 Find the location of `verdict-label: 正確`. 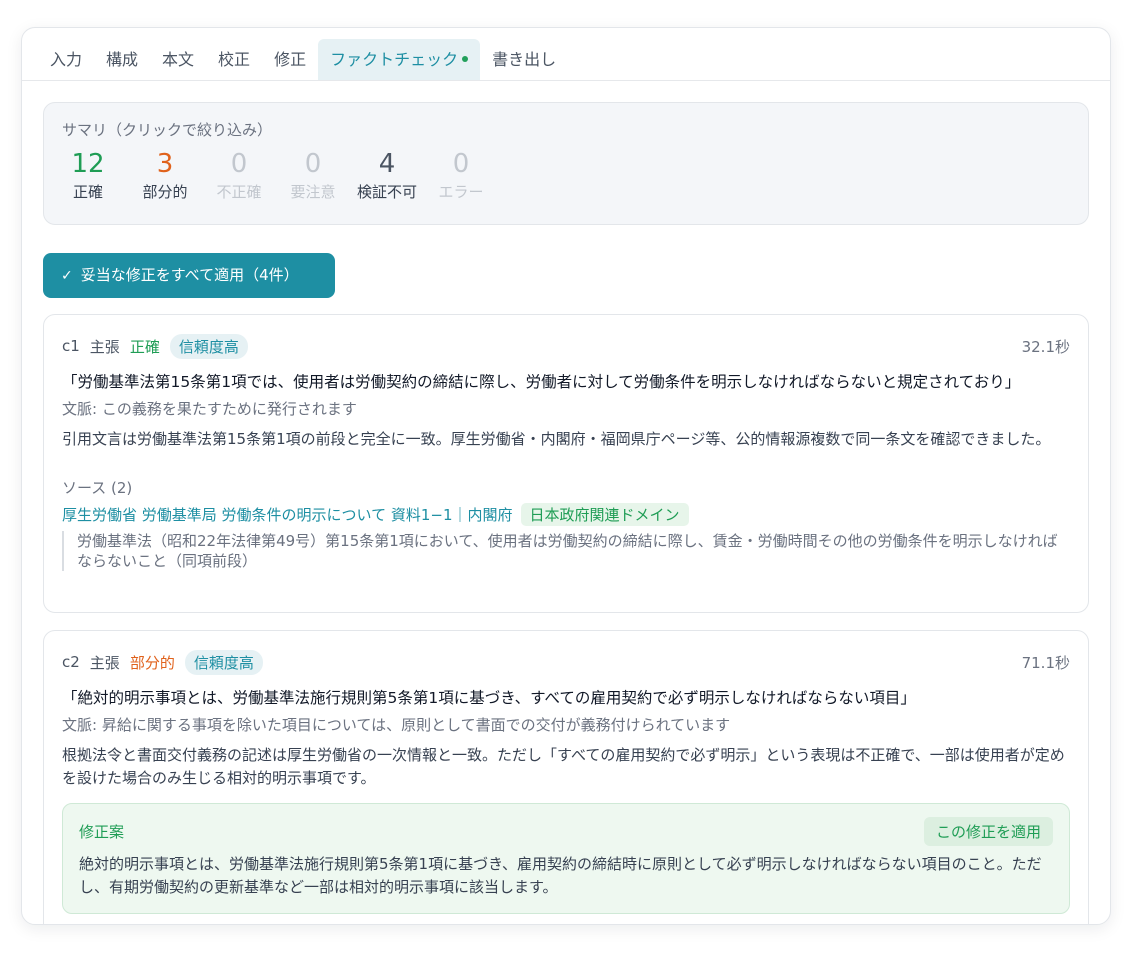

verdict-label: 正確 is located at coordinates (144, 346).